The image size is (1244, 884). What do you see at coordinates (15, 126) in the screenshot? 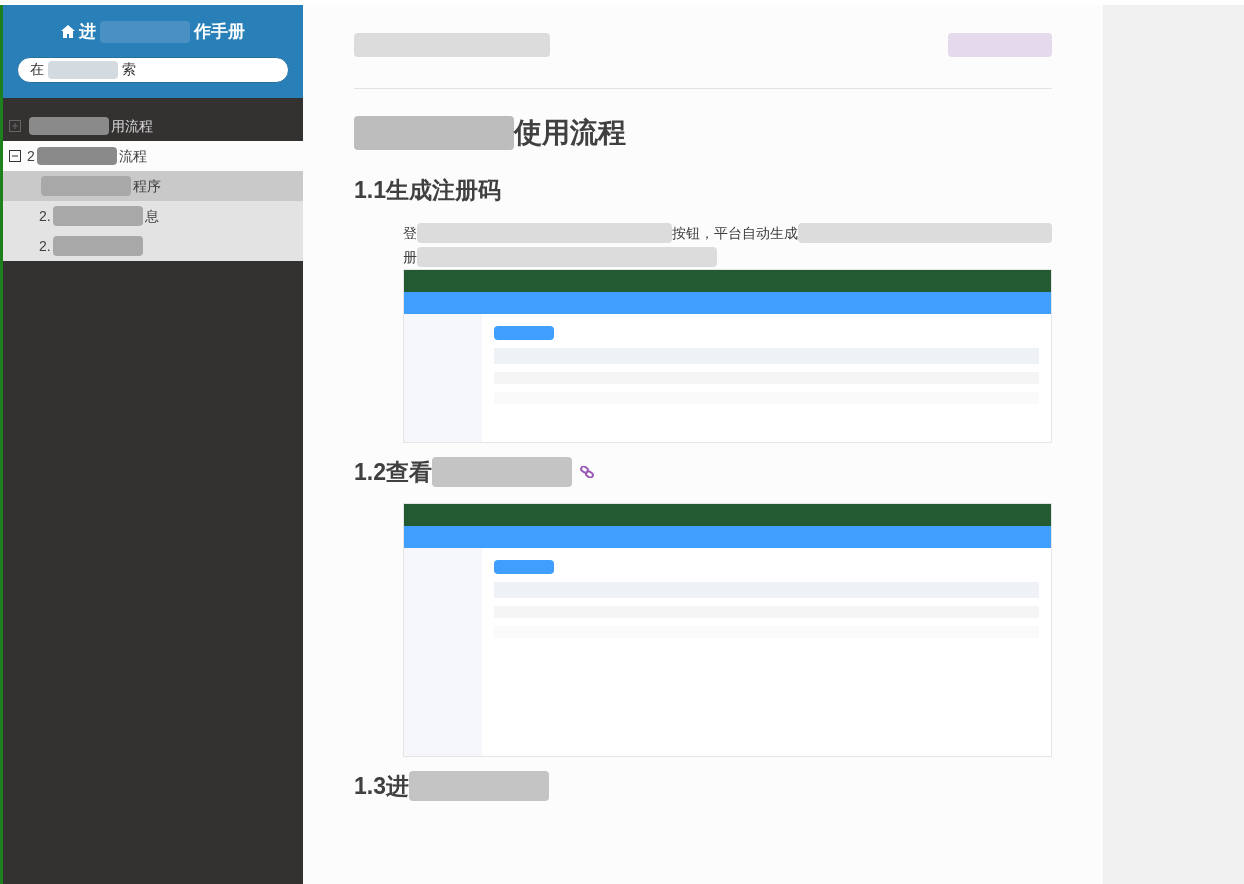
I see `expand-icon` at bounding box center [15, 126].